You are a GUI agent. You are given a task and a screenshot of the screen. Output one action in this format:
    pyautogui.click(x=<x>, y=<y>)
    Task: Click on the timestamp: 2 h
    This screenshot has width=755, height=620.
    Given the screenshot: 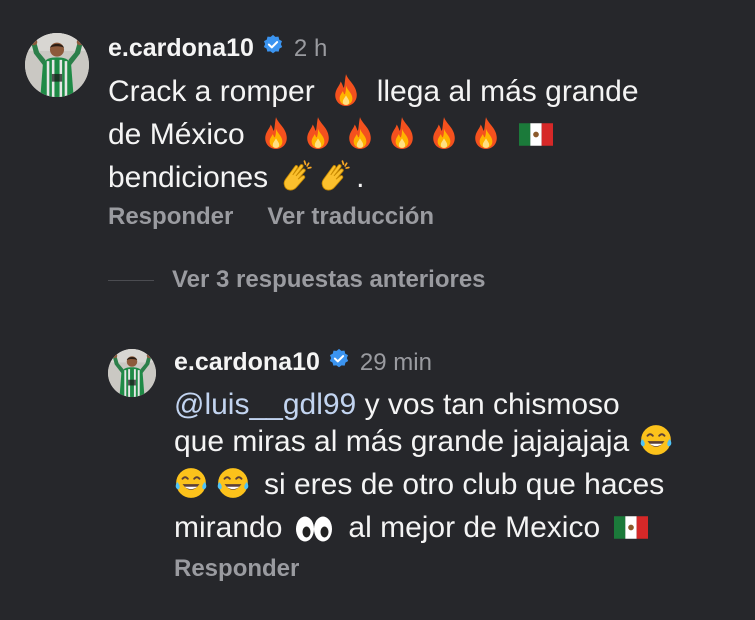 What is the action you would take?
    pyautogui.click(x=310, y=48)
    